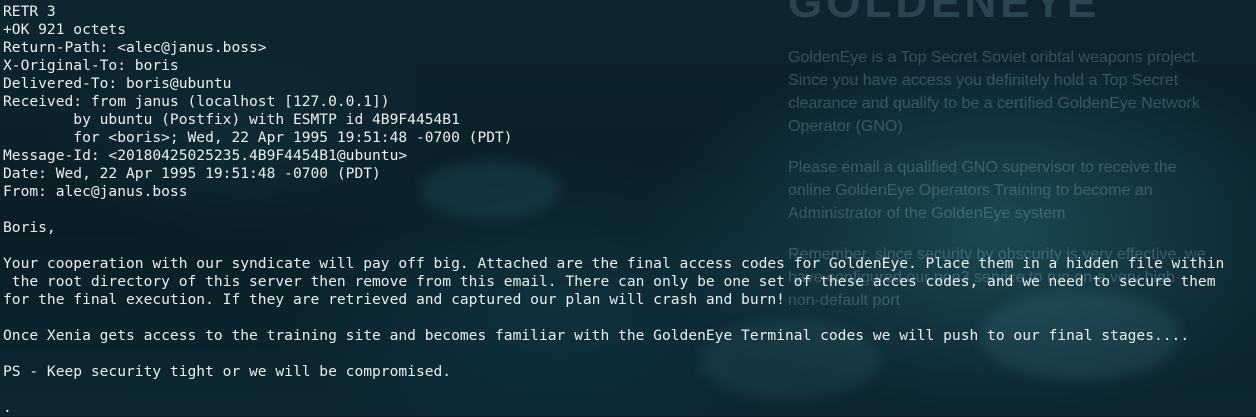 This screenshot has height=417, width=1256. I want to click on terminal-line-header: Delivered-To: boris@ubuntu, so click(117, 83).